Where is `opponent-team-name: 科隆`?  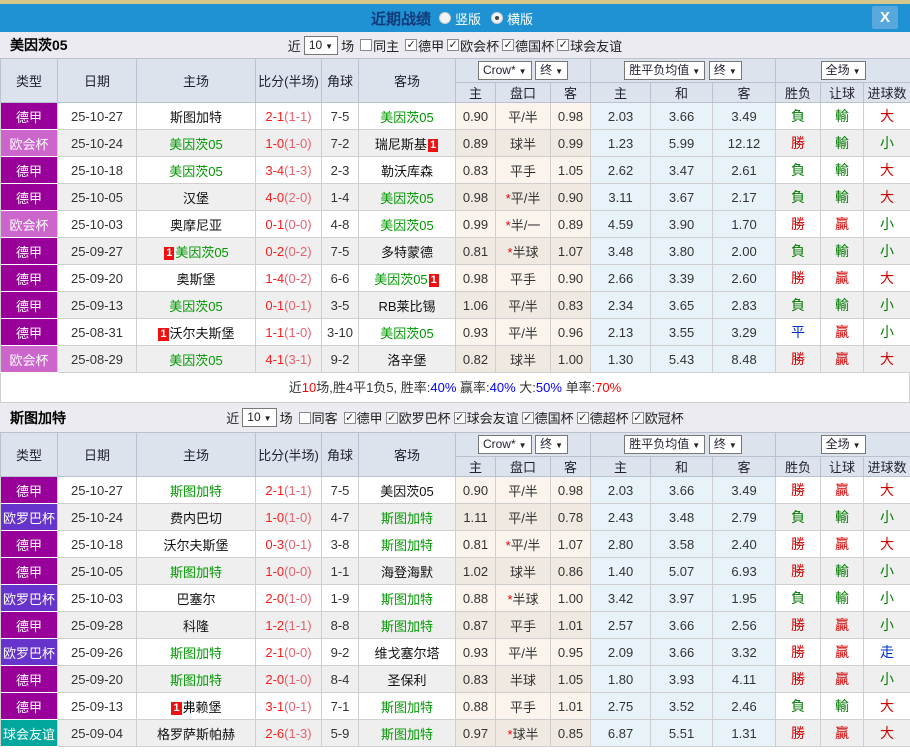 opponent-team-name: 科隆 is located at coordinates (196, 625).